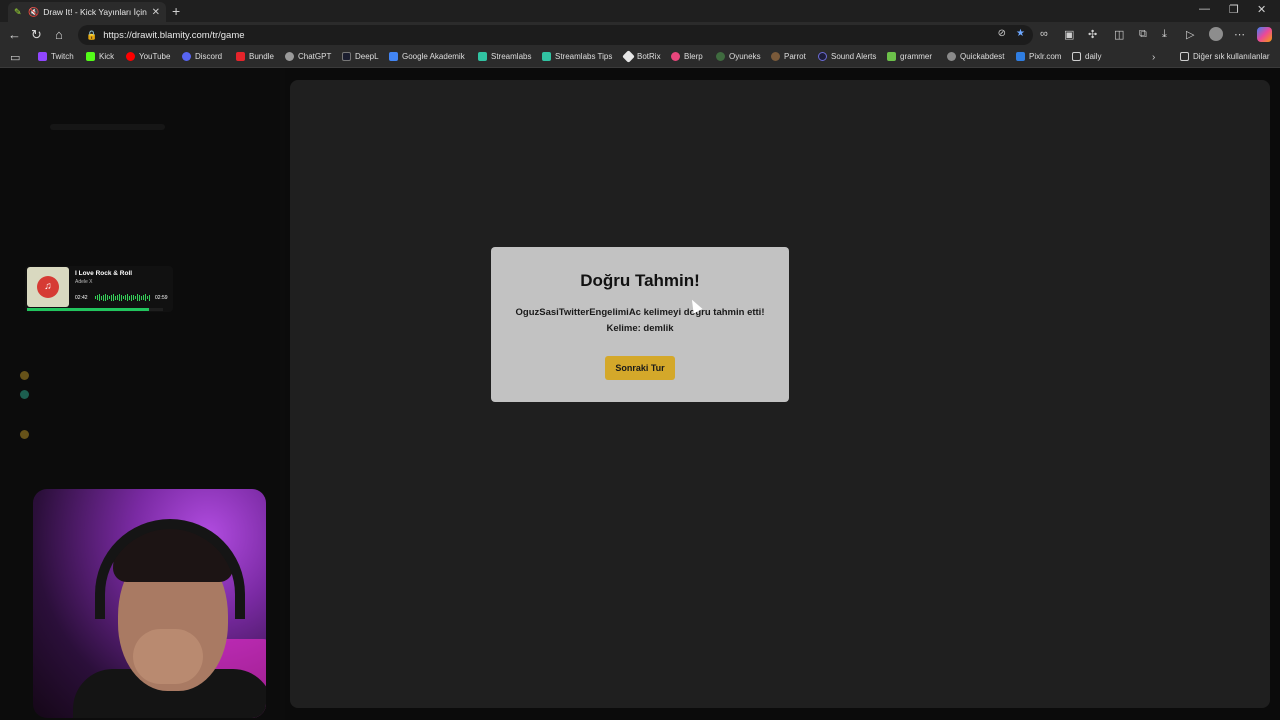 The width and height of the screenshot is (1280, 720). What do you see at coordinates (1044, 34) in the screenshot?
I see `extension-glasses-icon: ∞` at bounding box center [1044, 34].